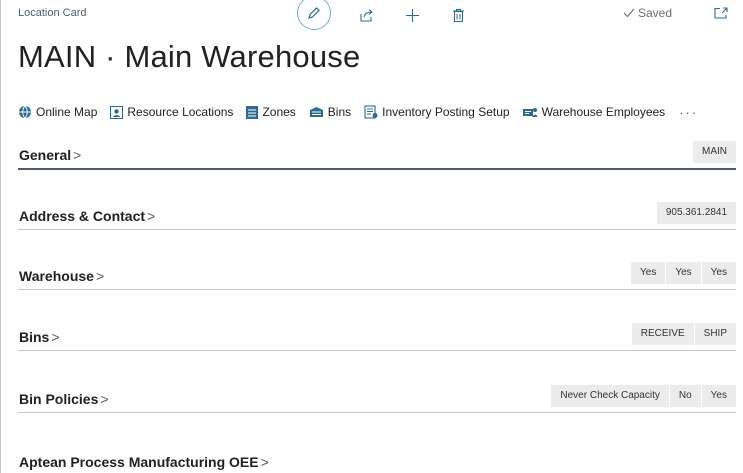 The image size is (743, 473). I want to click on section-aptean-oee: Aptean Process Manufacturing OEE >, so click(377, 461).